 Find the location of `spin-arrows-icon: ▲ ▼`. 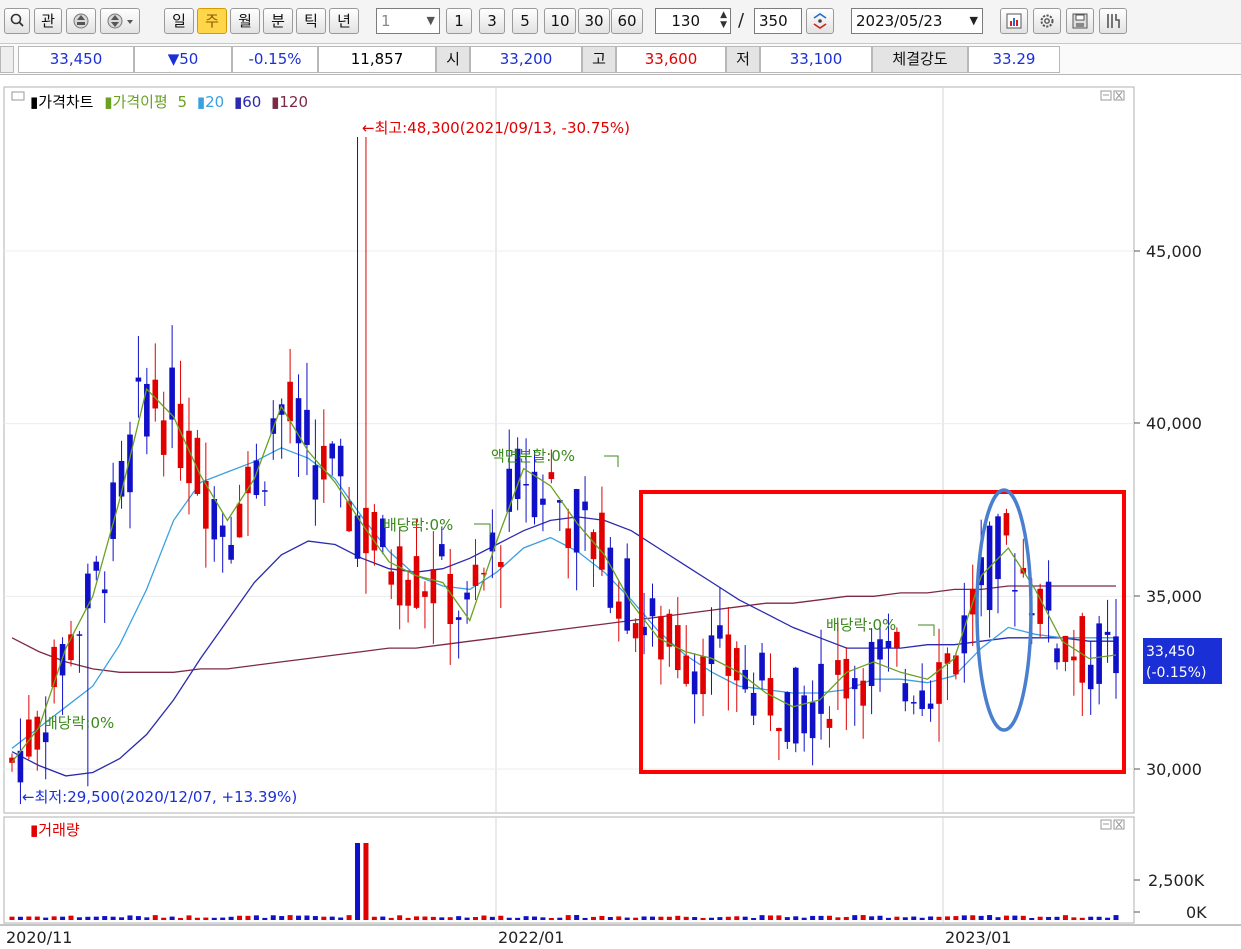

spin-arrows-icon: ▲ ▼ is located at coordinates (723, 20).